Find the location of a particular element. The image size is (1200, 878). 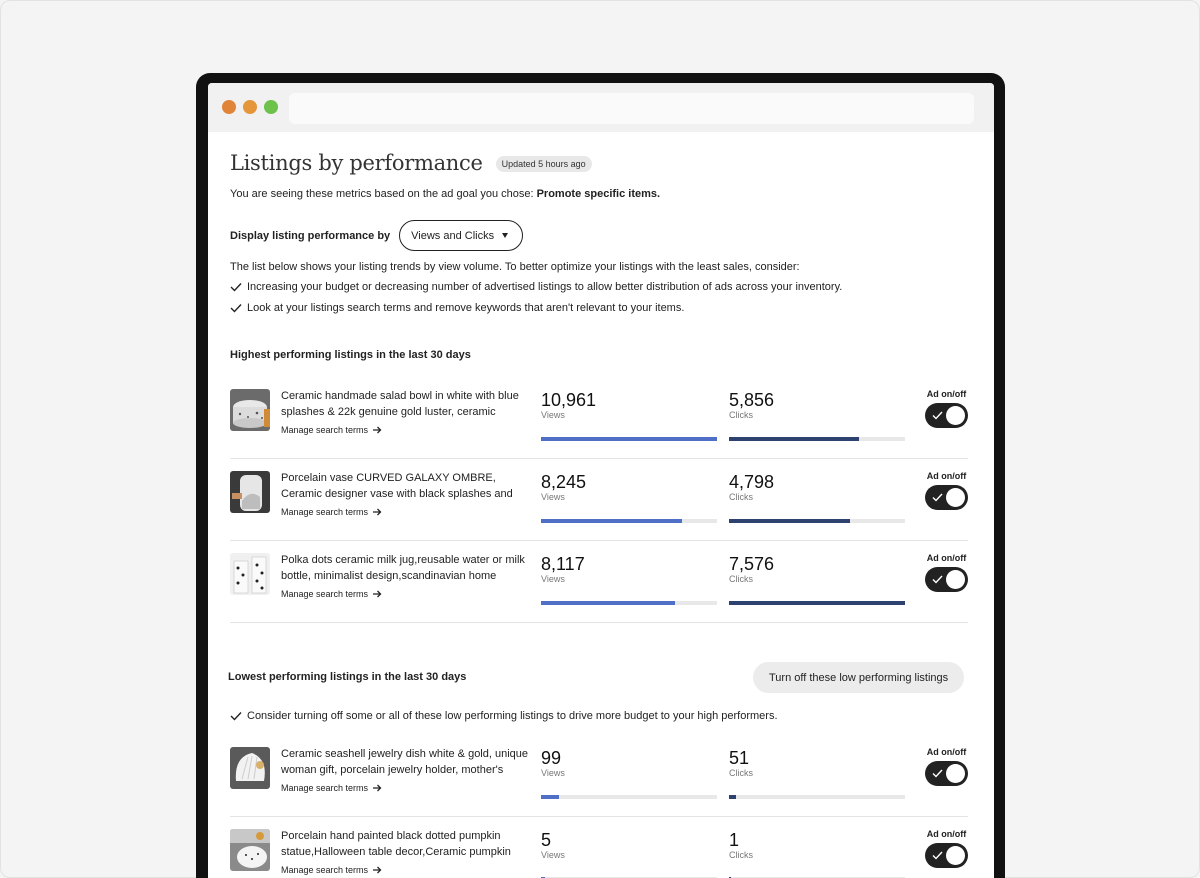

minimize-window-button is located at coordinates (250, 107).